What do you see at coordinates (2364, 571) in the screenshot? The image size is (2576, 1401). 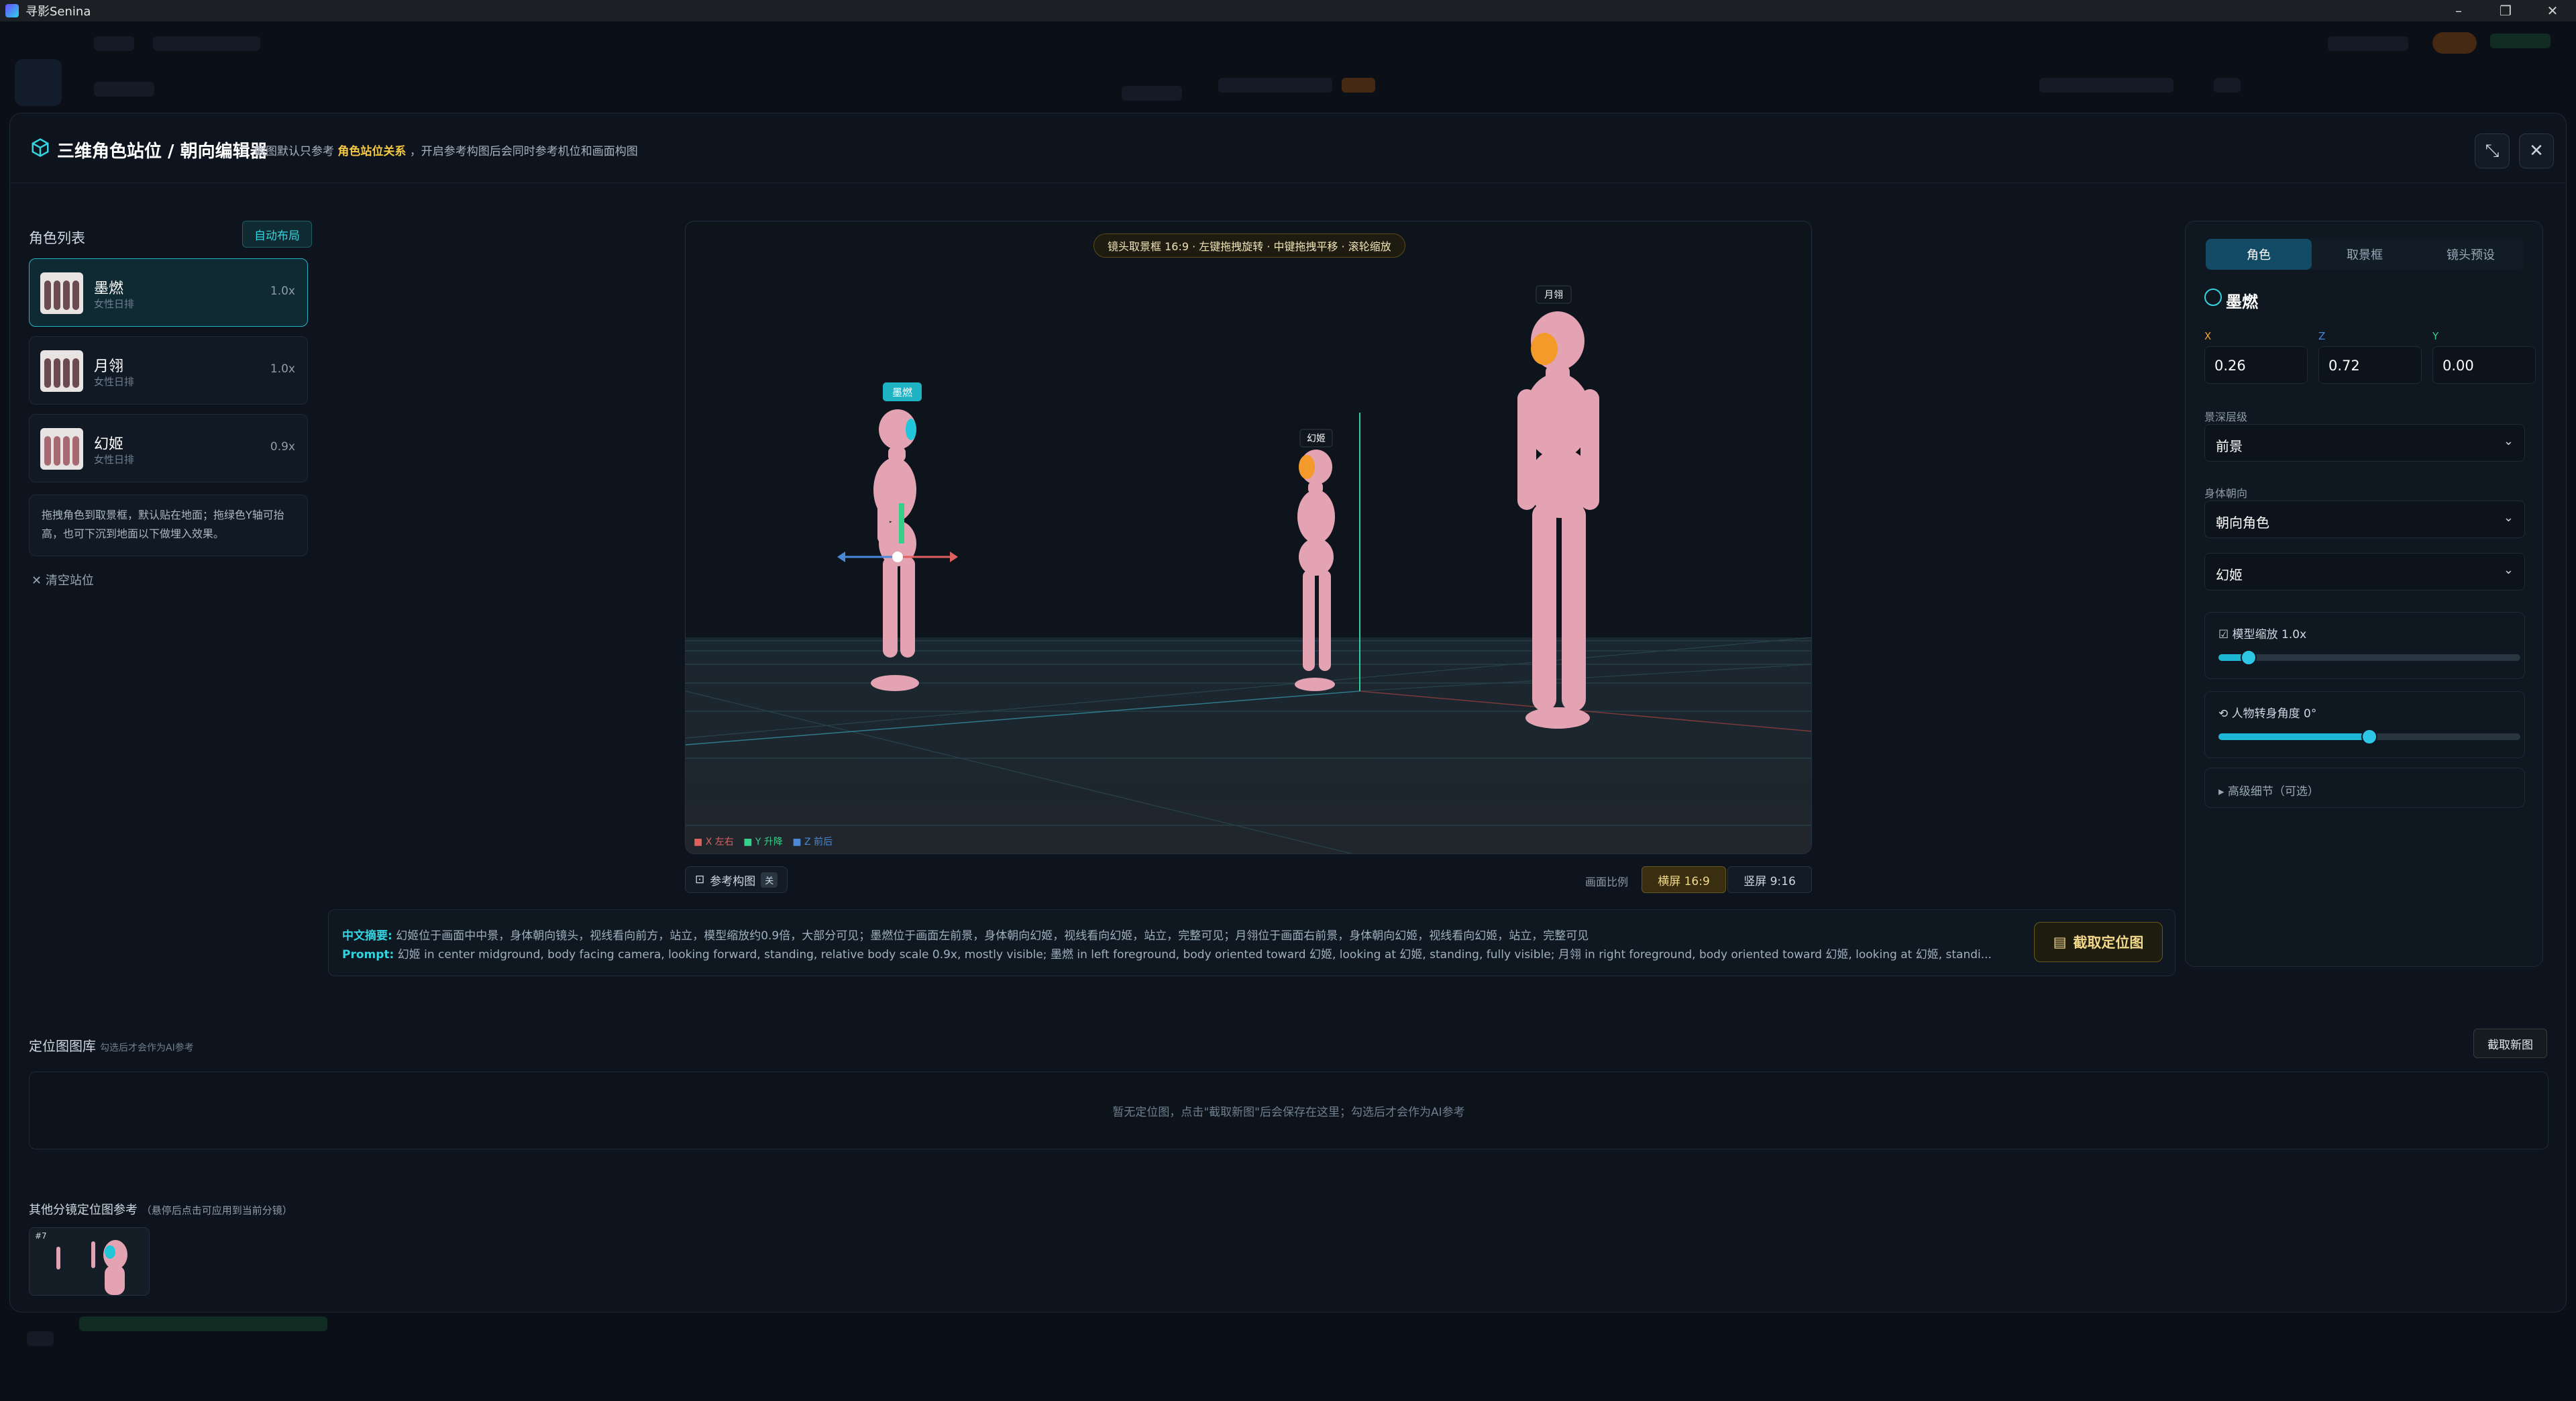 I see `facing-target-select: 幻姬 ⌄` at bounding box center [2364, 571].